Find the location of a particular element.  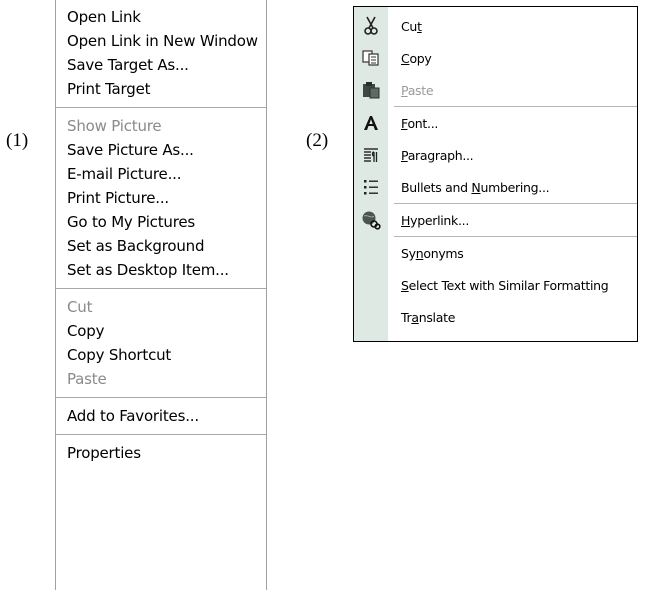

paragraph-icon is located at coordinates (371, 155).